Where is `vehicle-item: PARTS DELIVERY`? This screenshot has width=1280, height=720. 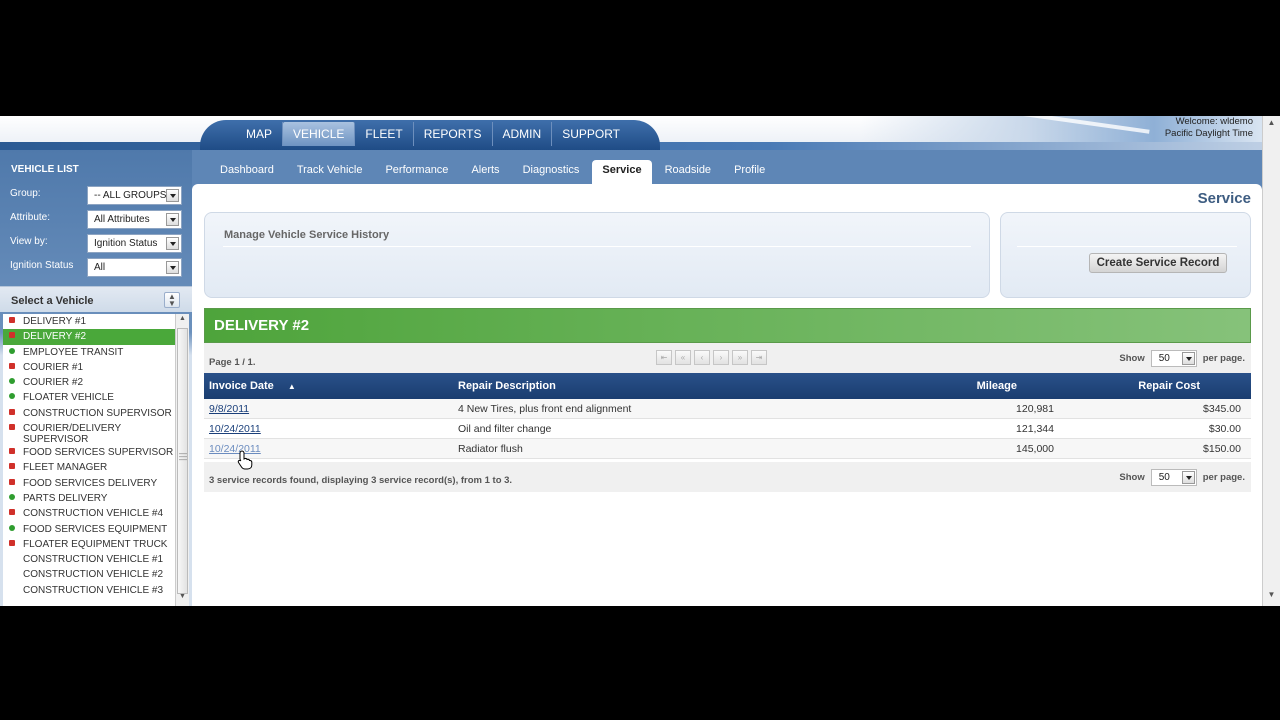
vehicle-item: PARTS DELIVERY is located at coordinates (89, 498).